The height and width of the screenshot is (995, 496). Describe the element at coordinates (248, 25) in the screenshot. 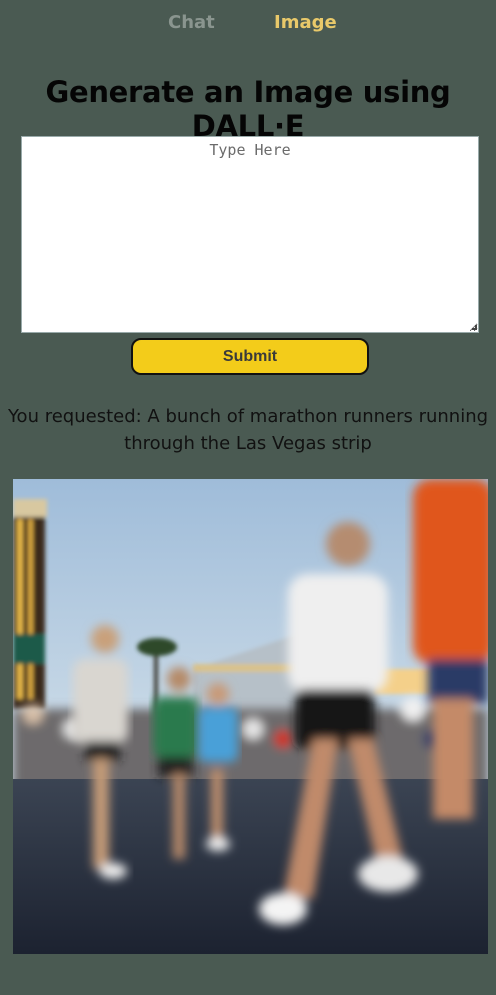

I see `top-nav: Chat Image` at that location.